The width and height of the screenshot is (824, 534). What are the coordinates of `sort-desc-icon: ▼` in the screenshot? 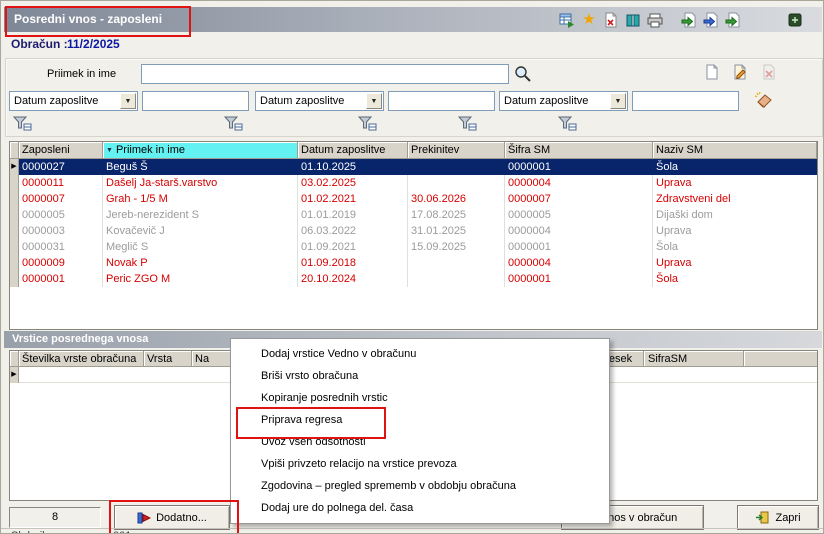 It's located at (109, 150).